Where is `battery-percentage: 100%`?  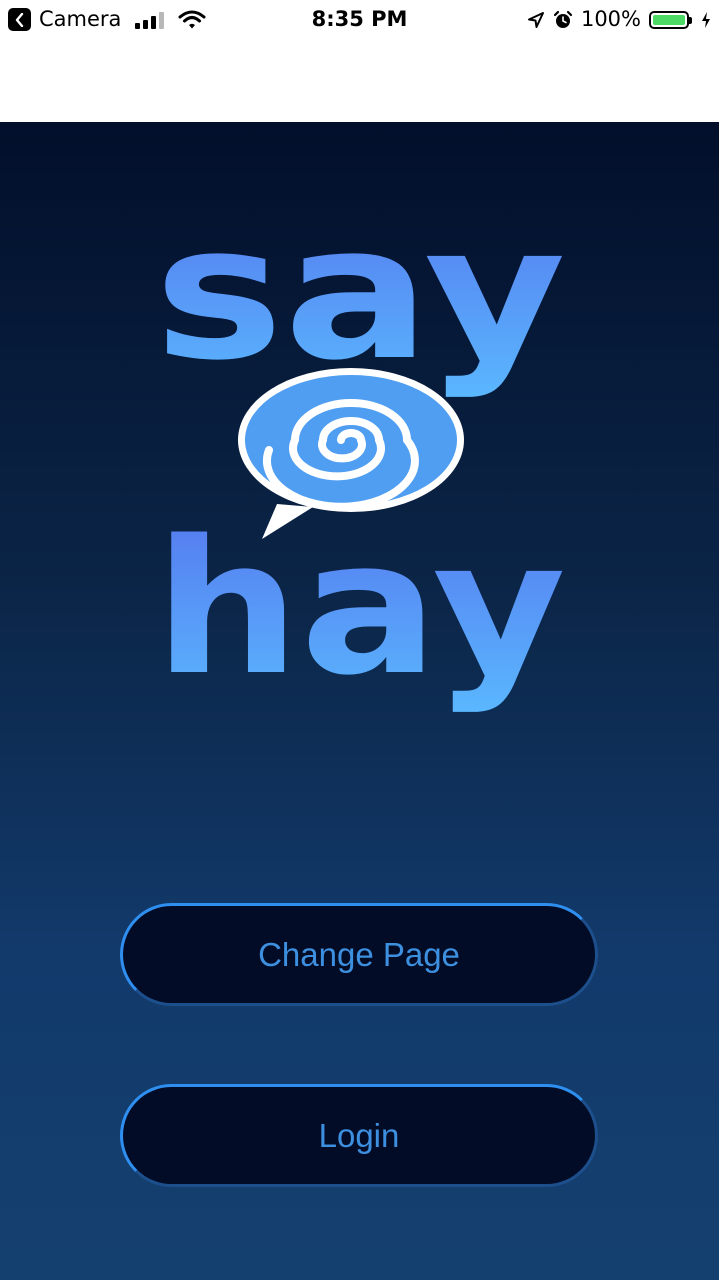 battery-percentage: 100% is located at coordinates (610, 19).